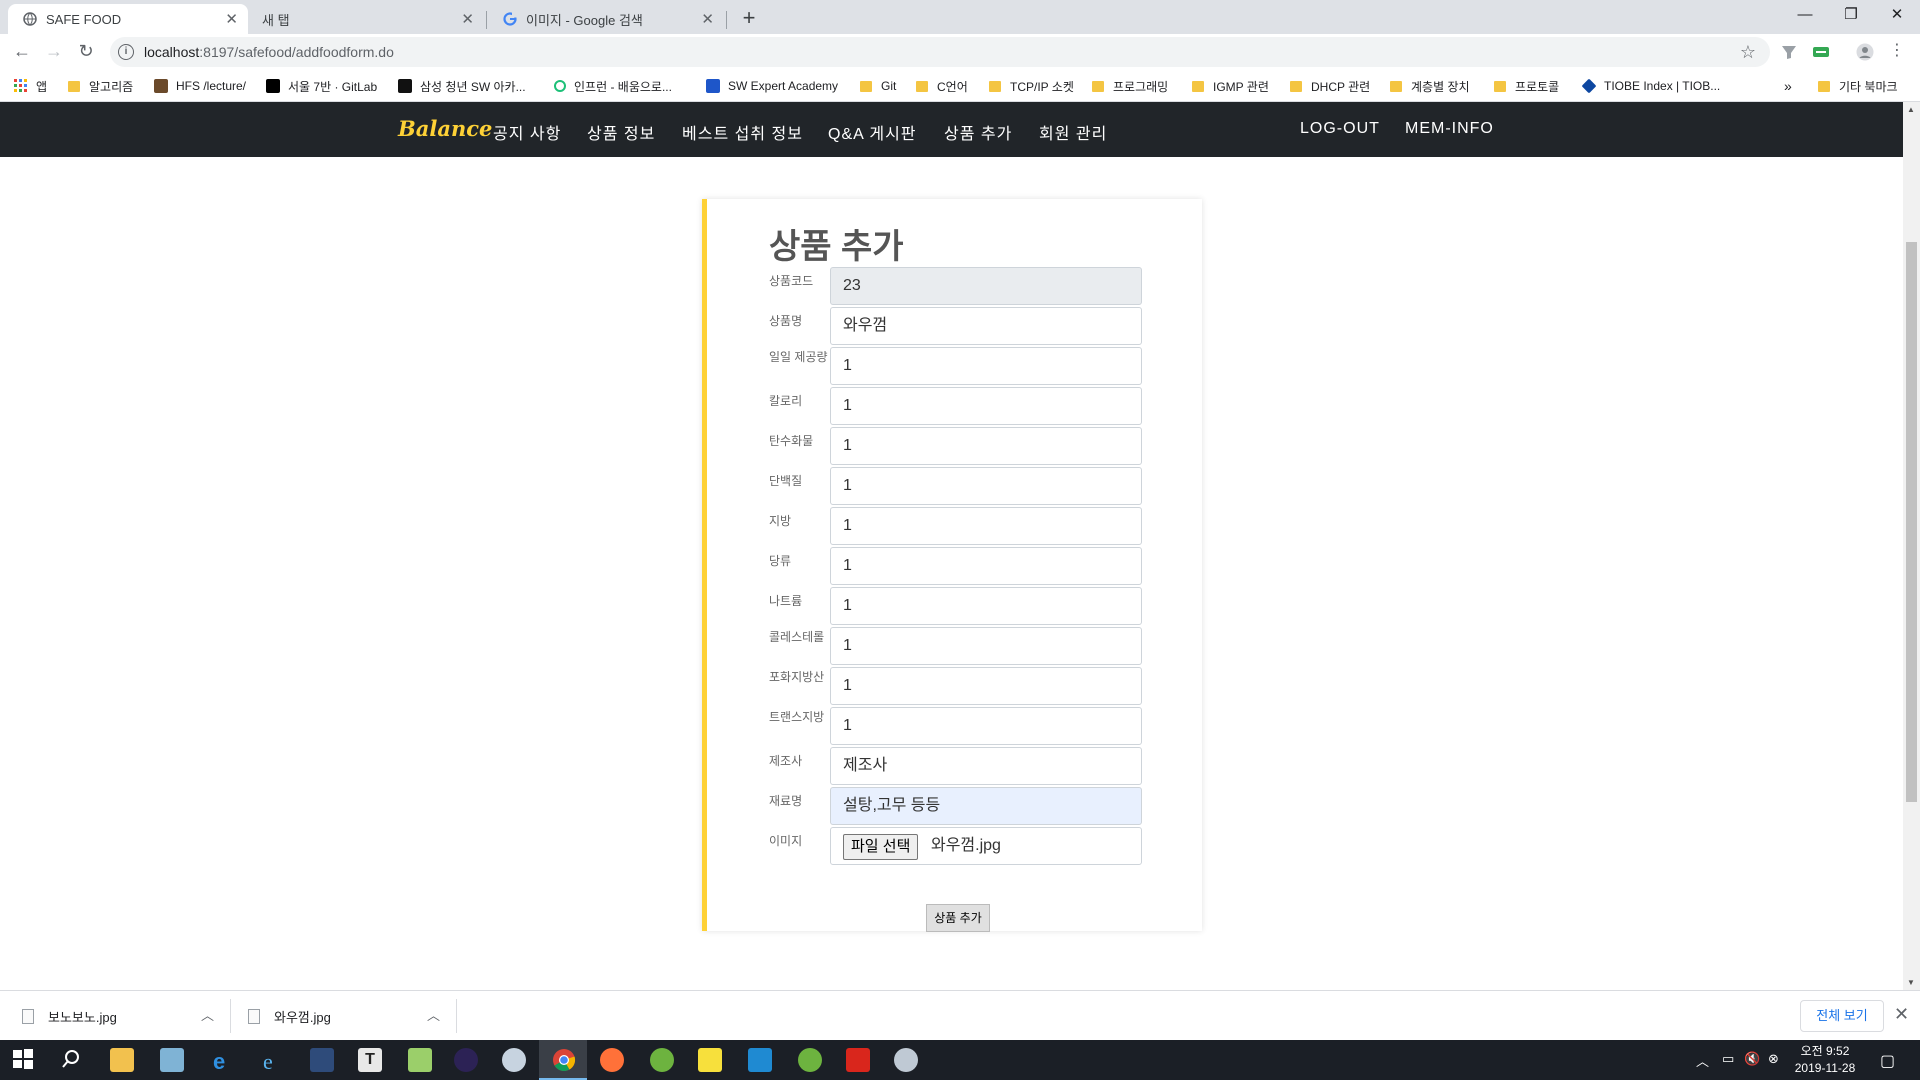 Image resolution: width=1920 pixels, height=1080 pixels. Describe the element at coordinates (1752, 1059) in the screenshot. I see `volume-muted-icon: 🔇` at that location.